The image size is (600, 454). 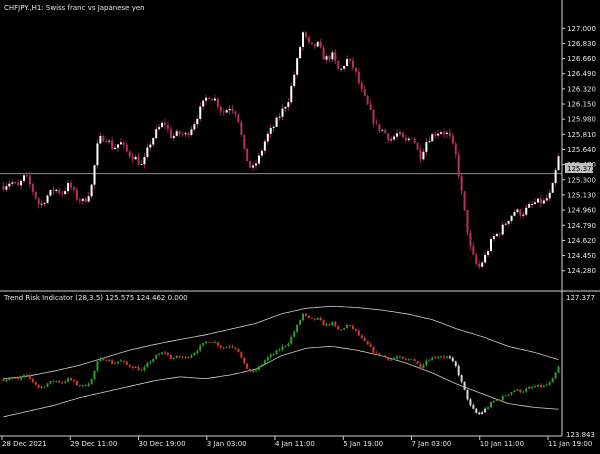 I want to click on main-y-tick-label: 127.000, so click(x=581, y=29).